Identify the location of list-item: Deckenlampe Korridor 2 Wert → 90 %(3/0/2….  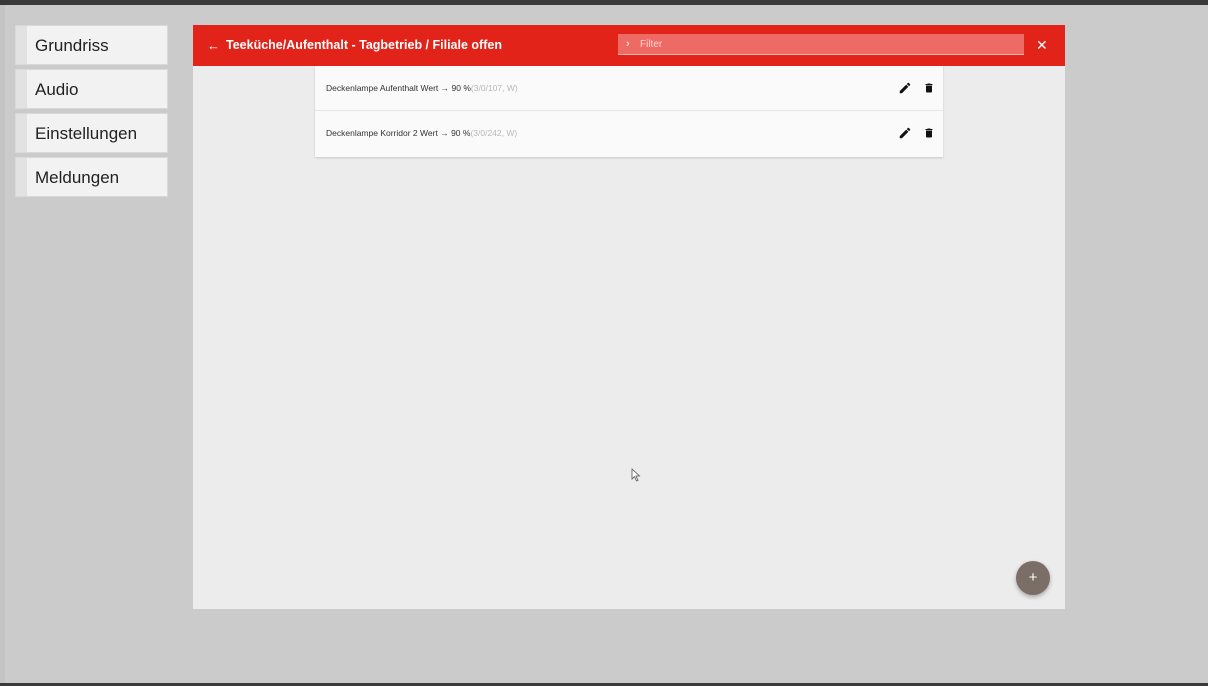
(629, 134).